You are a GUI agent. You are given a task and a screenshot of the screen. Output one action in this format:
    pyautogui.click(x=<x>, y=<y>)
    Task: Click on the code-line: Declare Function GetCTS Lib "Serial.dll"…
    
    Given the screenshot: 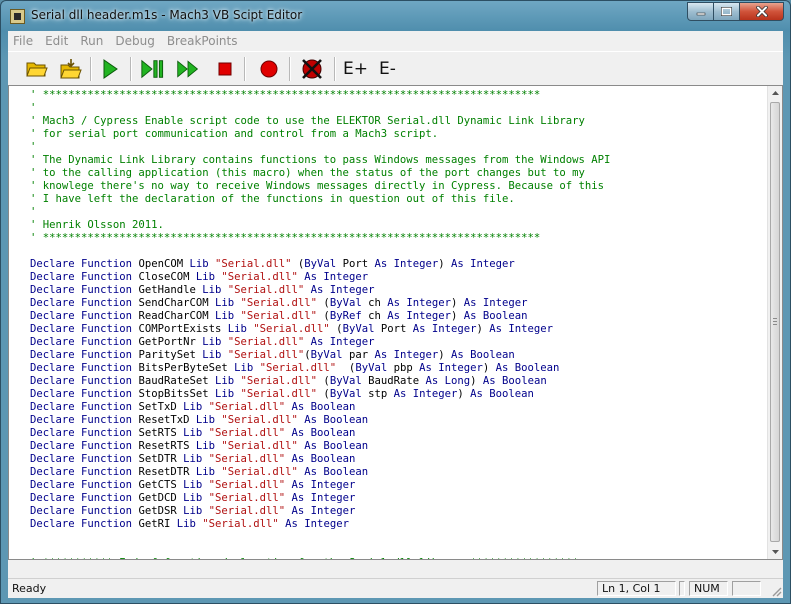 What is the action you would take?
    pyautogui.click(x=192, y=485)
    